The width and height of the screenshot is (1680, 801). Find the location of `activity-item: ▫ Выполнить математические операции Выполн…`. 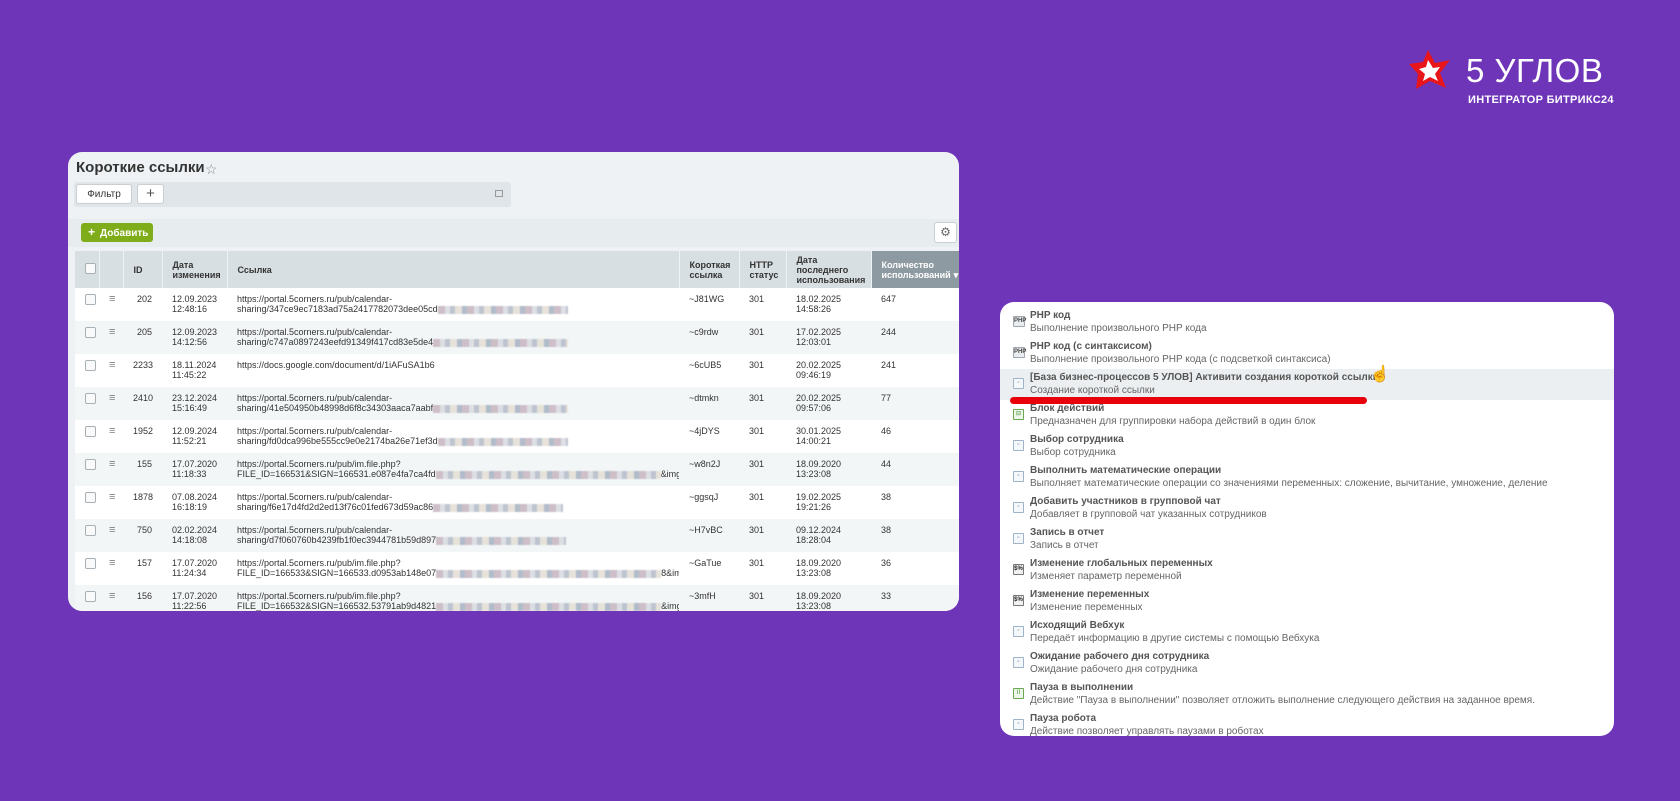

activity-item: ▫ Выполнить математические операции Выполн… is located at coordinates (1307, 477).